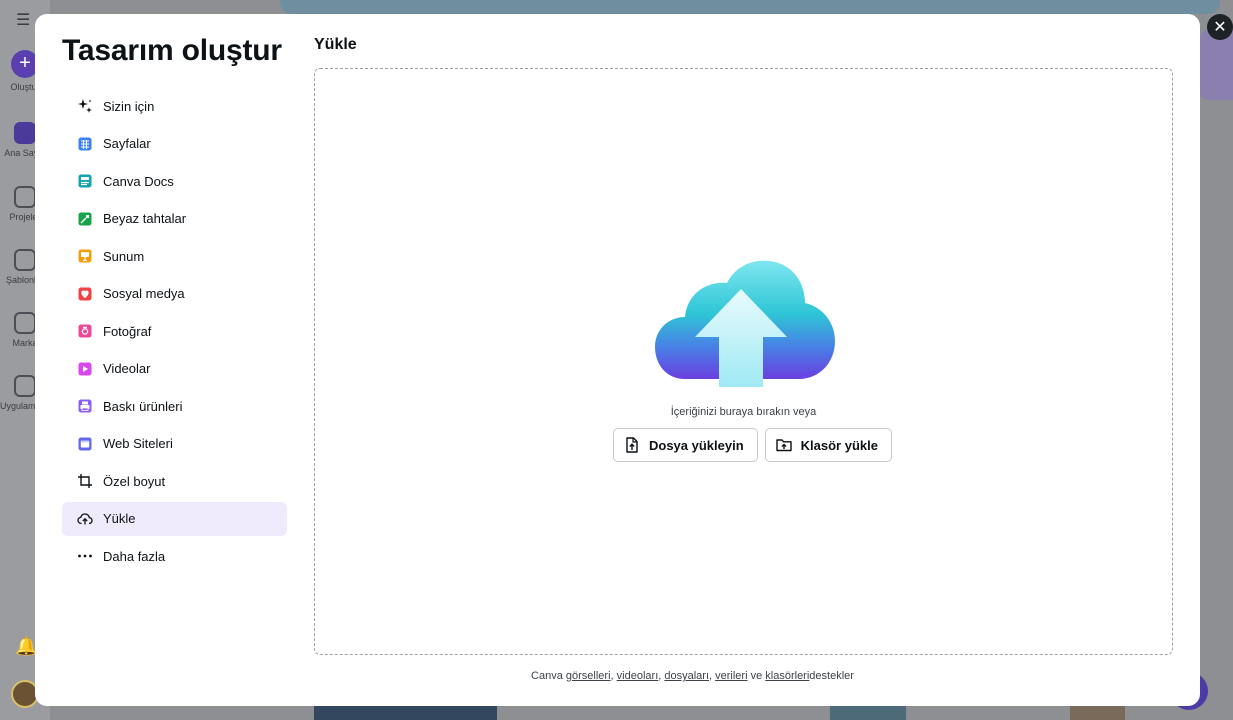 This screenshot has height=720, width=1233. What do you see at coordinates (25, 197) in the screenshot?
I see `folder-icon` at bounding box center [25, 197].